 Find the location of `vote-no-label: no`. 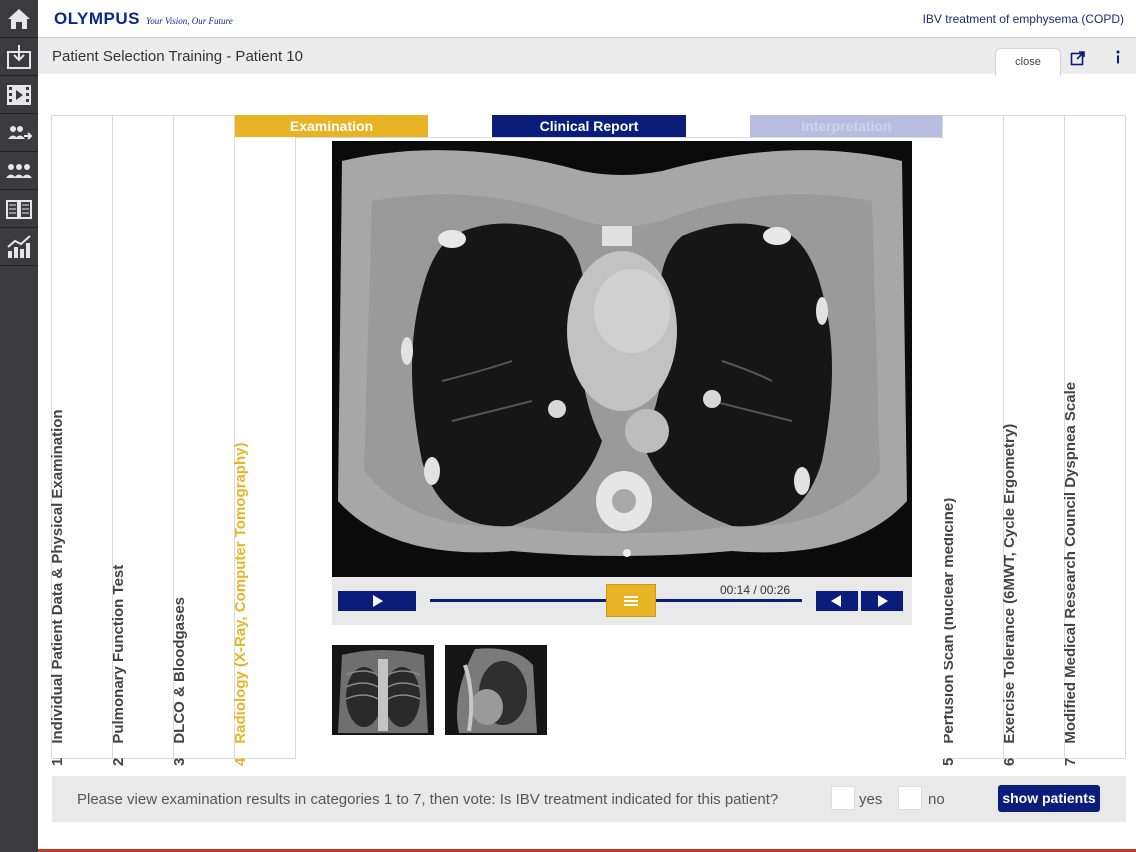

vote-no-label: no is located at coordinates (936, 799).